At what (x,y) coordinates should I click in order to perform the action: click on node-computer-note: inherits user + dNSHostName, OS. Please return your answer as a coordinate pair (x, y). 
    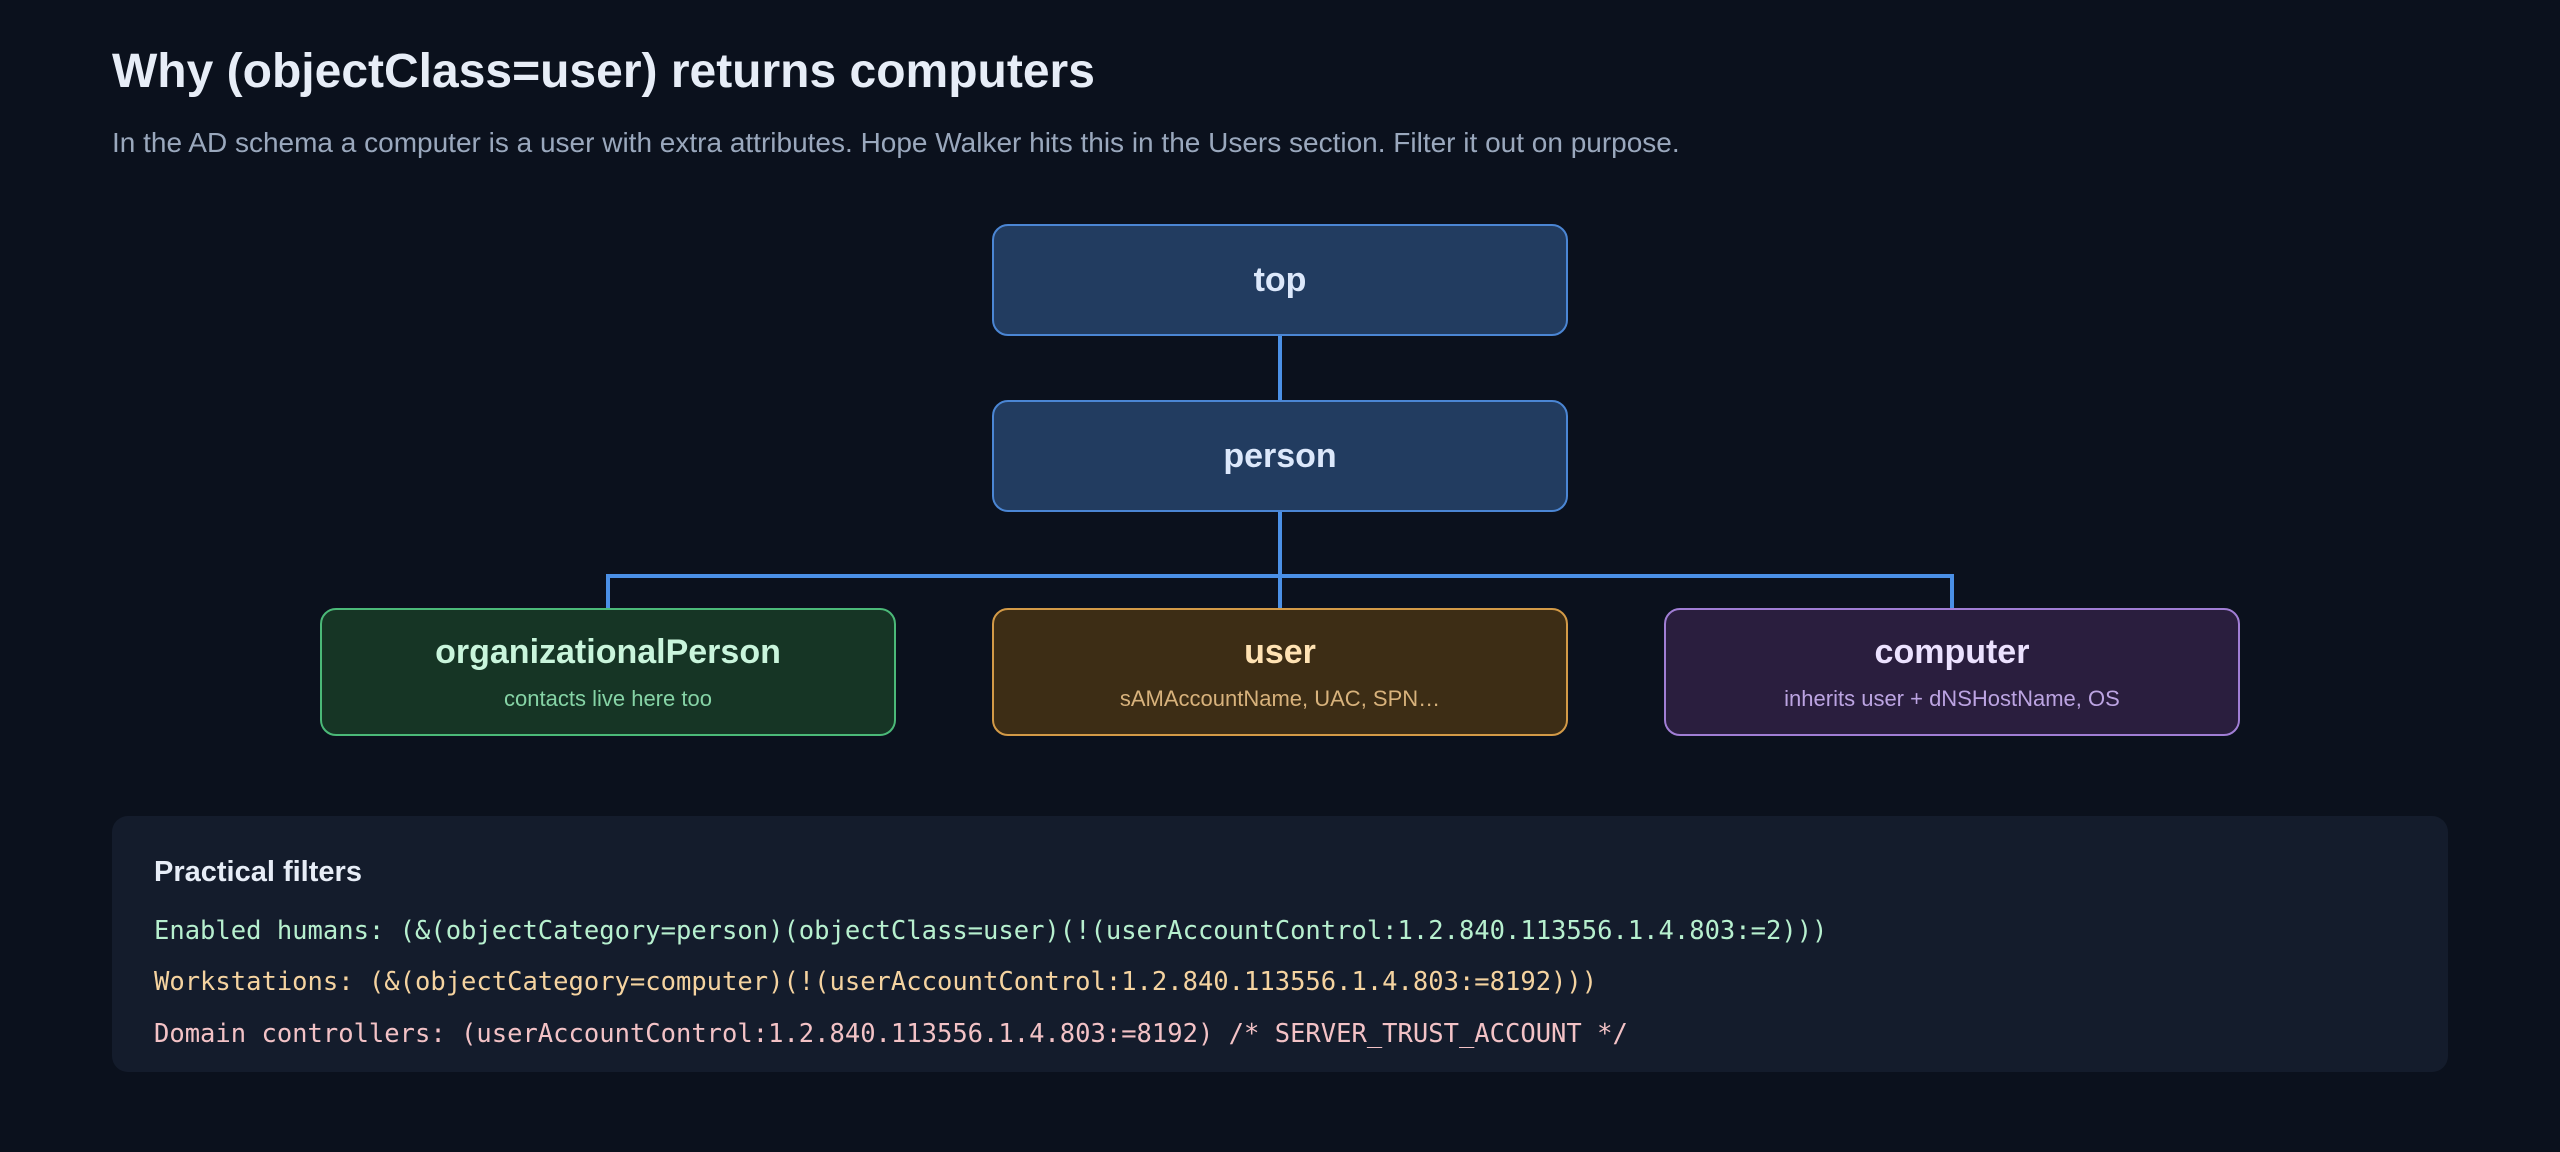
    Looking at the image, I should click on (1952, 698).